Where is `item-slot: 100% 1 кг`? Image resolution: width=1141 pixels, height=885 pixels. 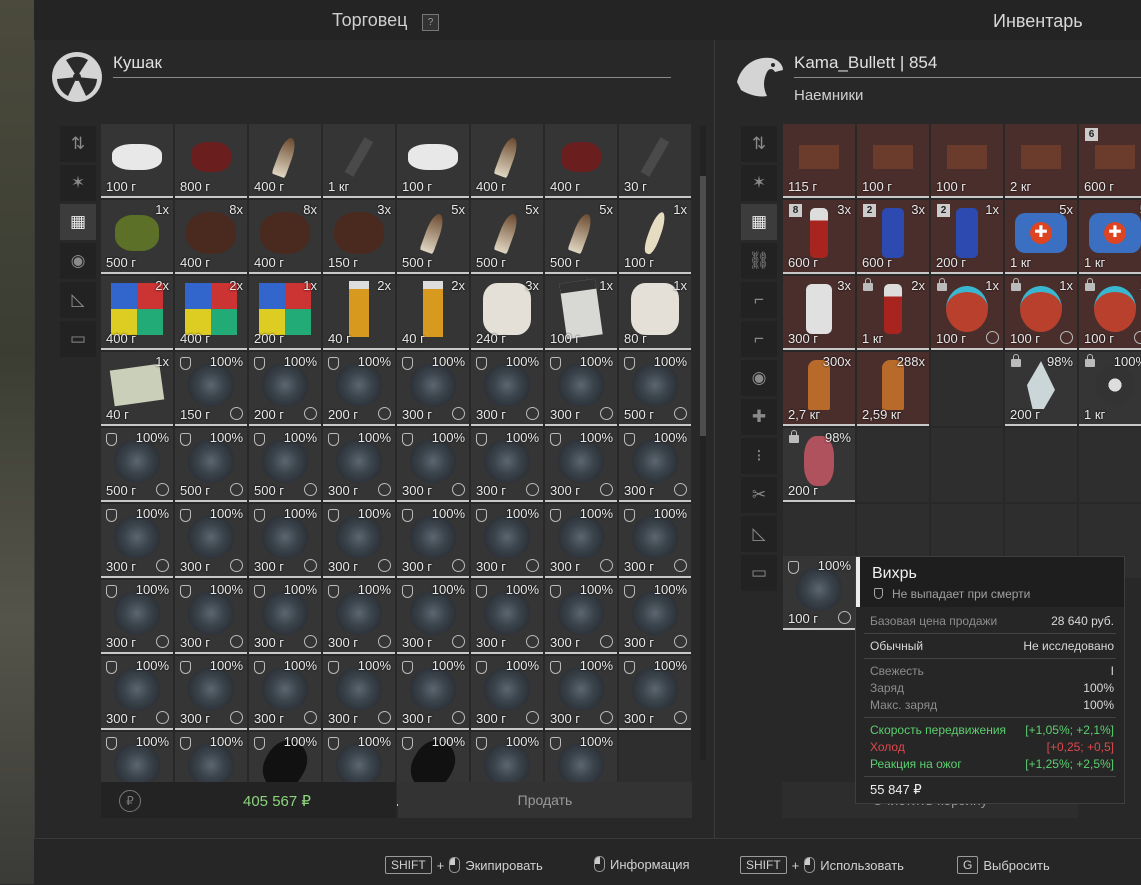 item-slot: 100% 1 кг is located at coordinates (1110, 389).